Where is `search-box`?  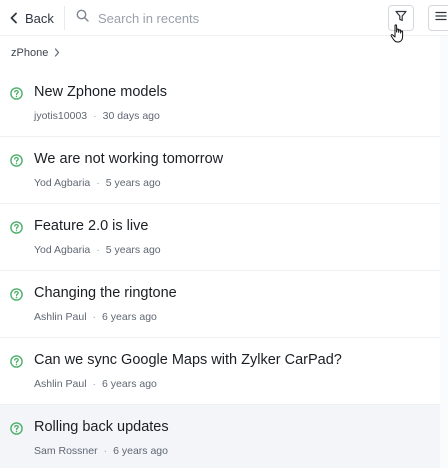 search-box is located at coordinates (217, 18).